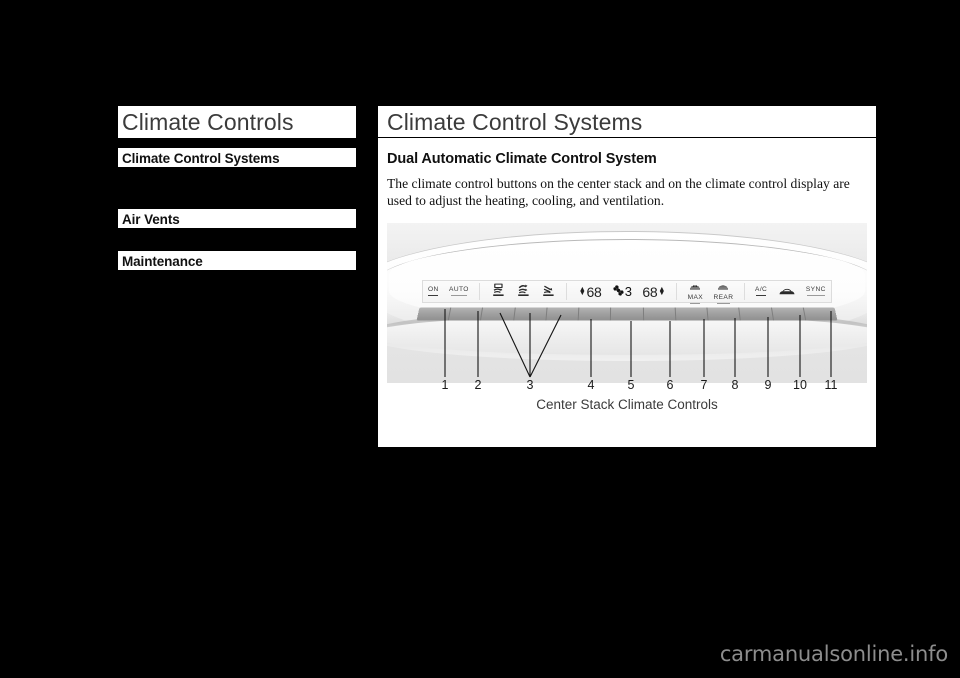 This screenshot has width=960, height=678. I want to click on passenger-temp-value-group: 68 ▲ ▼, so click(654, 292).